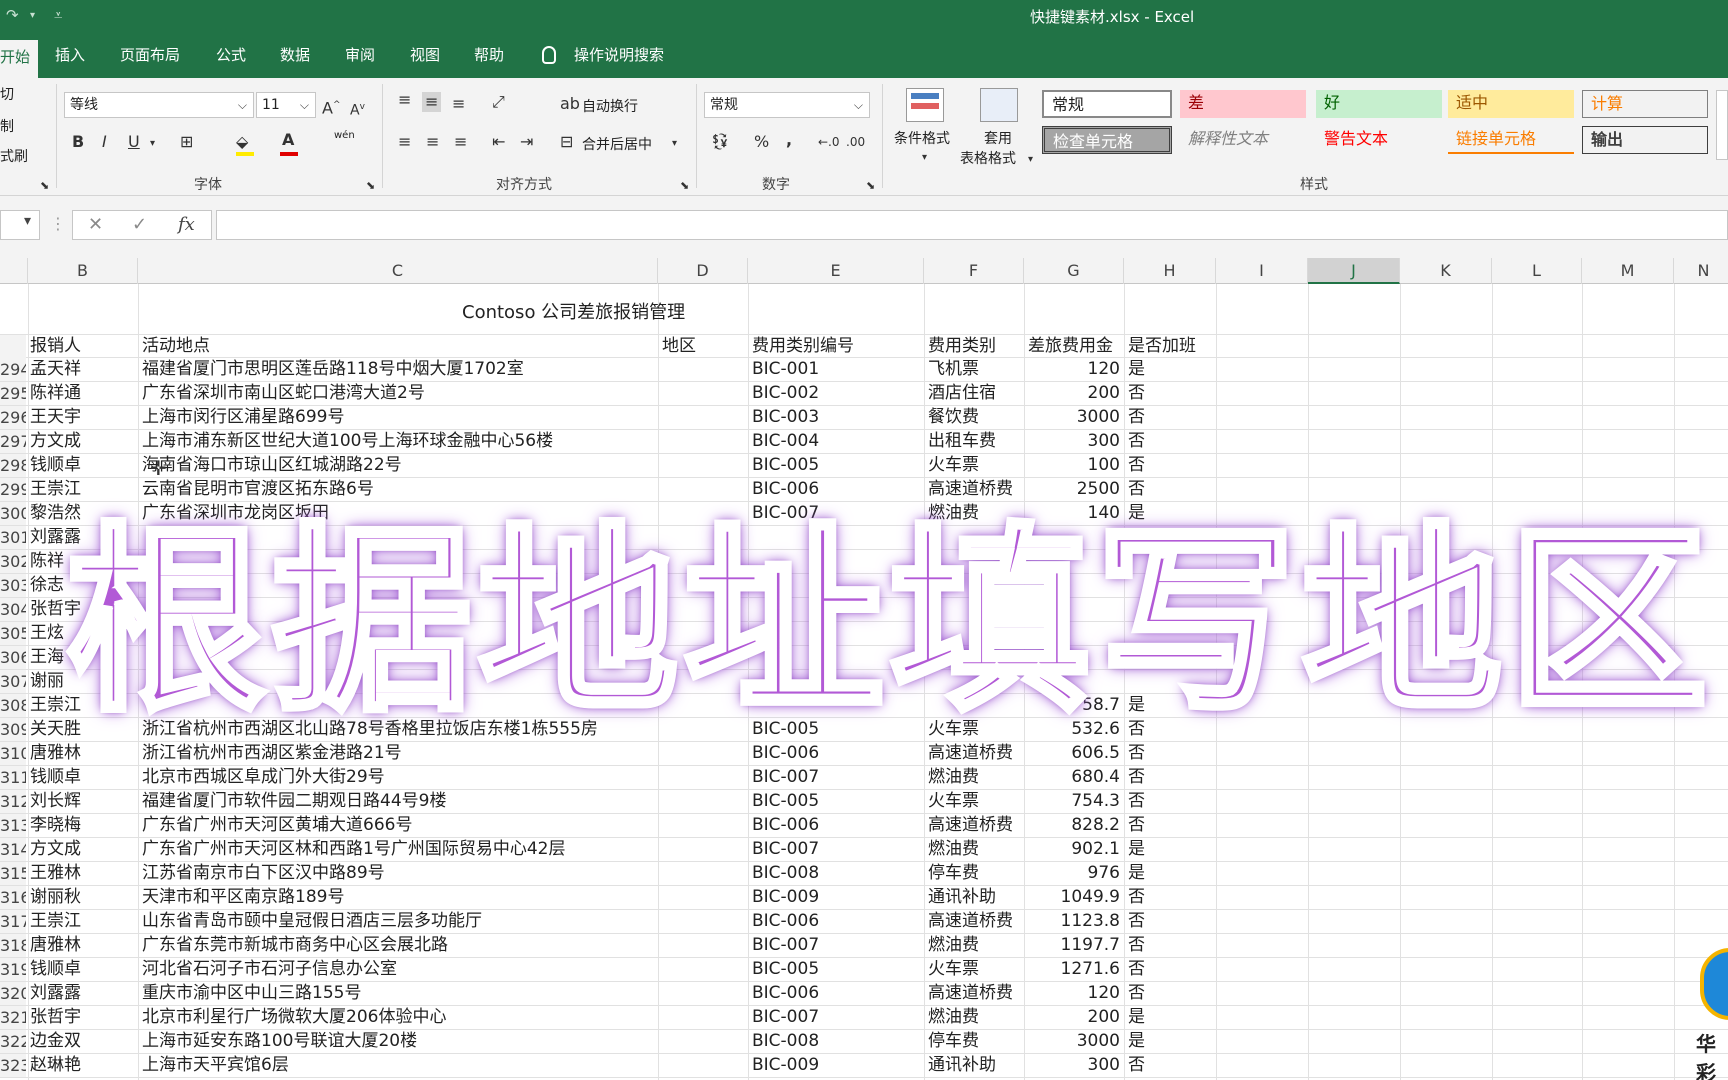 The image size is (1728, 1080). Describe the element at coordinates (55, 945) in the screenshot. I see `cell-reimburser: 唐雅林` at that location.